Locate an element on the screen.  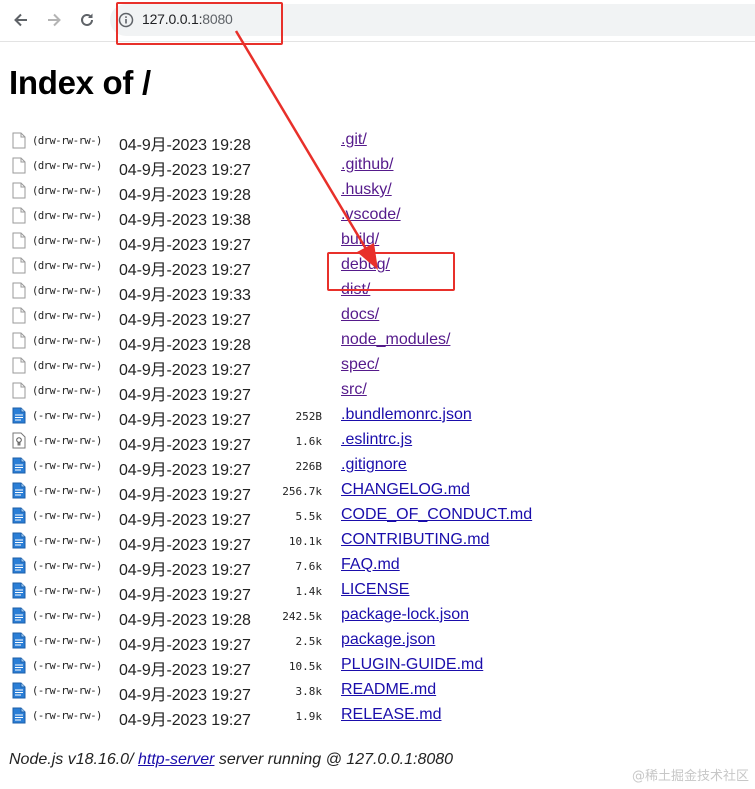
listing-row: (drw-rw-rw-) 04-9月-2023 19:28 .git/ is located at coordinates (377, 141).